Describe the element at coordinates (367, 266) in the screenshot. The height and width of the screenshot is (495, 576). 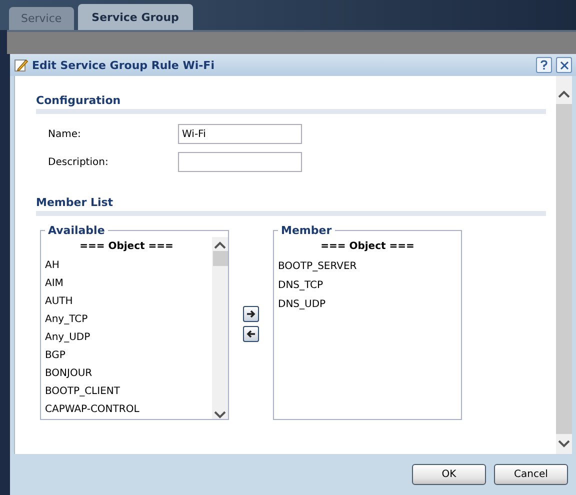
I see `list-item: BOOTP_SERVER` at that location.